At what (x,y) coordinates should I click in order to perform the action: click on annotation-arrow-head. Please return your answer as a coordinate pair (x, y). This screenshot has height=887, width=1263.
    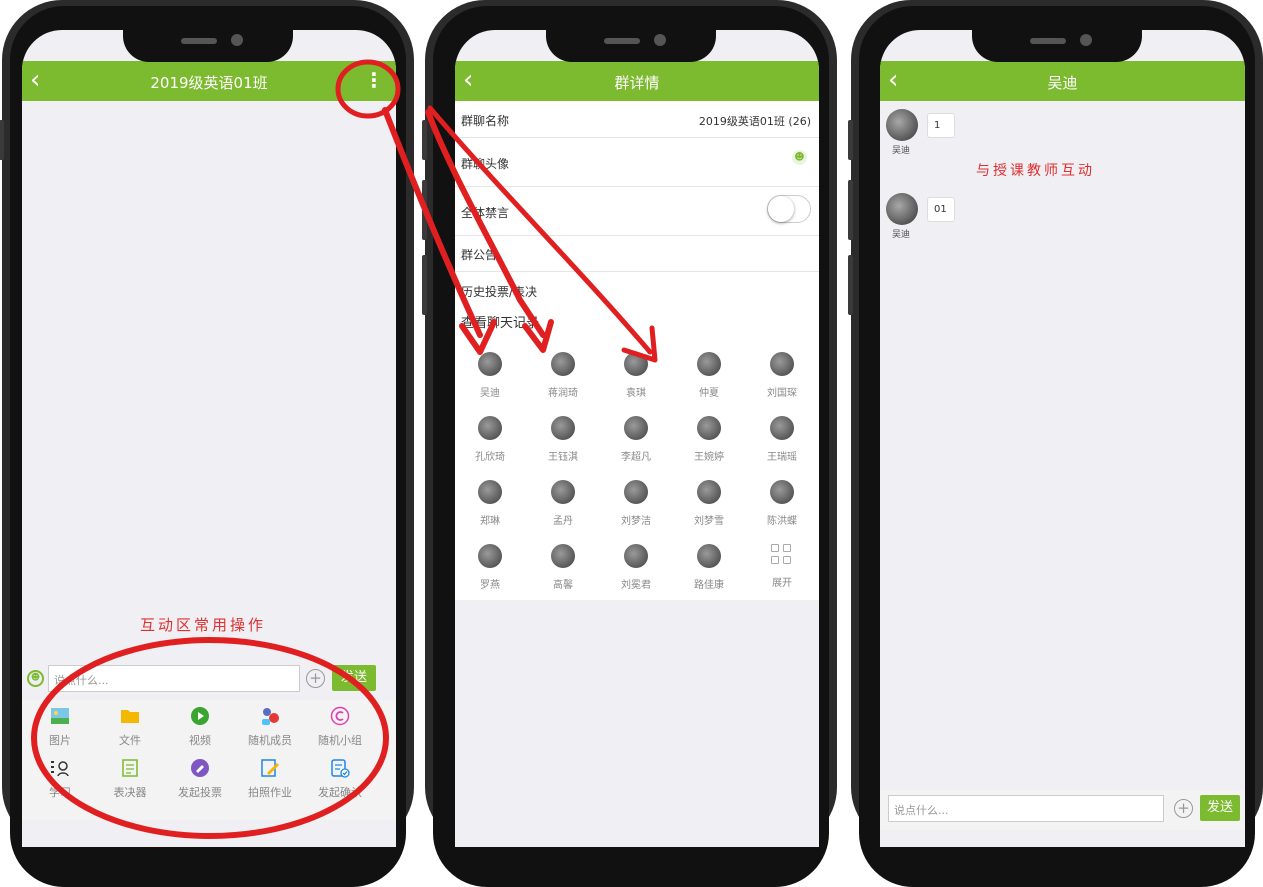
    Looking at the image, I should click on (639, 344).